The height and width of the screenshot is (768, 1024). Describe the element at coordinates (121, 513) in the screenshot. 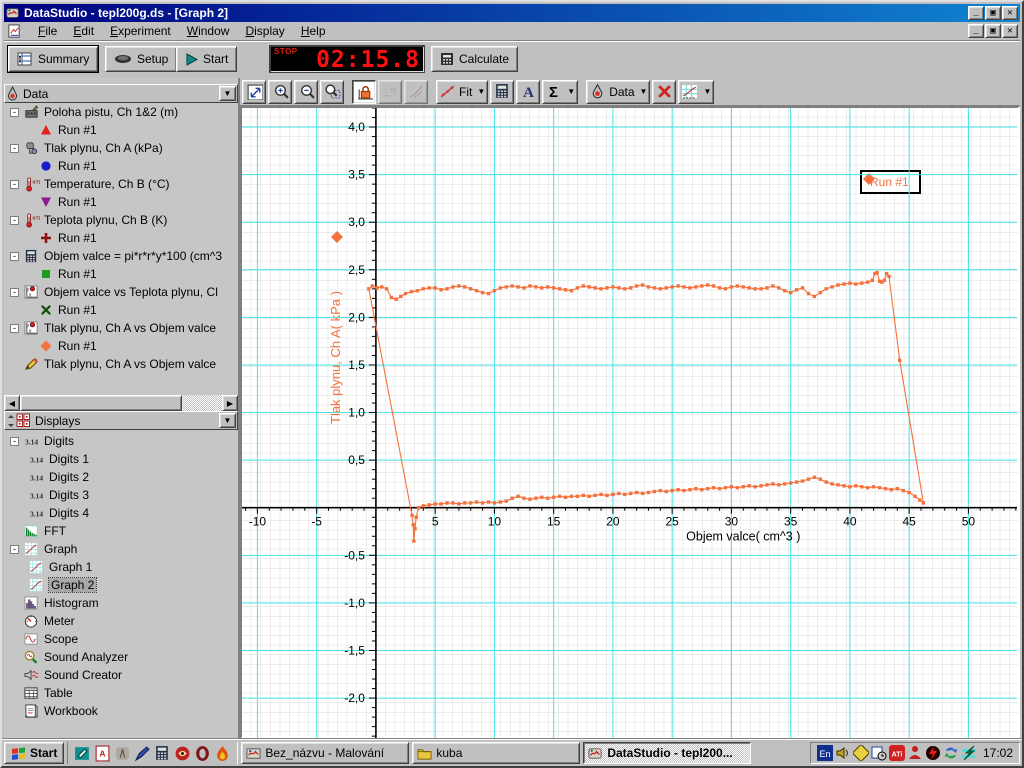

I see `display-subitem: 3.14 Digits 4` at that location.